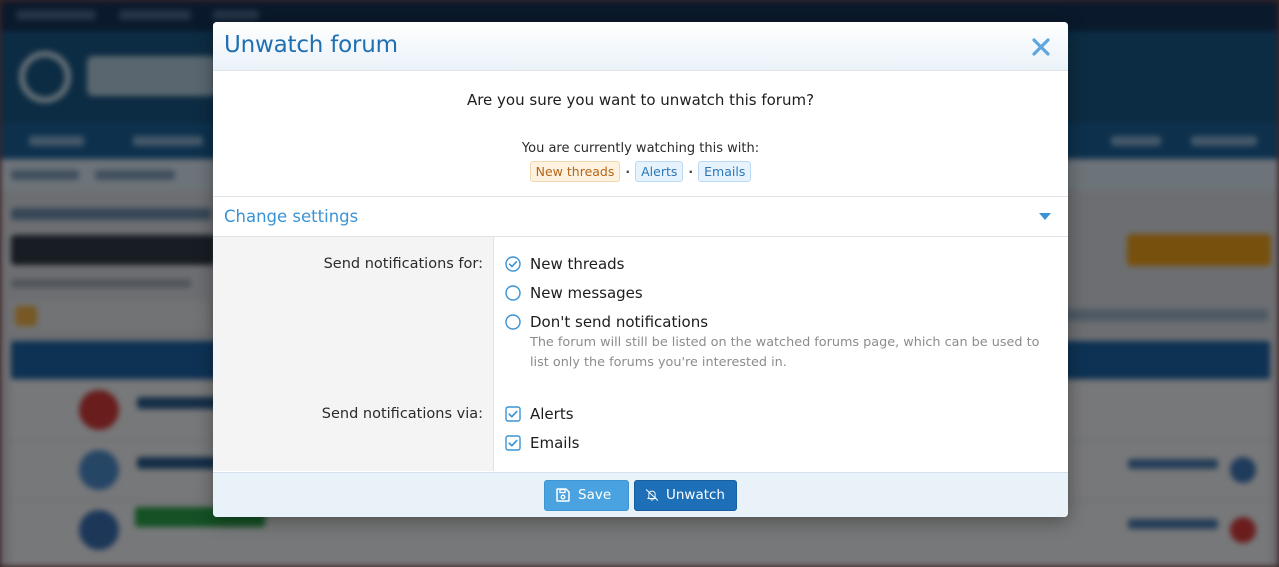 Image resolution: width=1279 pixels, height=567 pixels. I want to click on pill-new-threads: New threads, so click(575, 171).